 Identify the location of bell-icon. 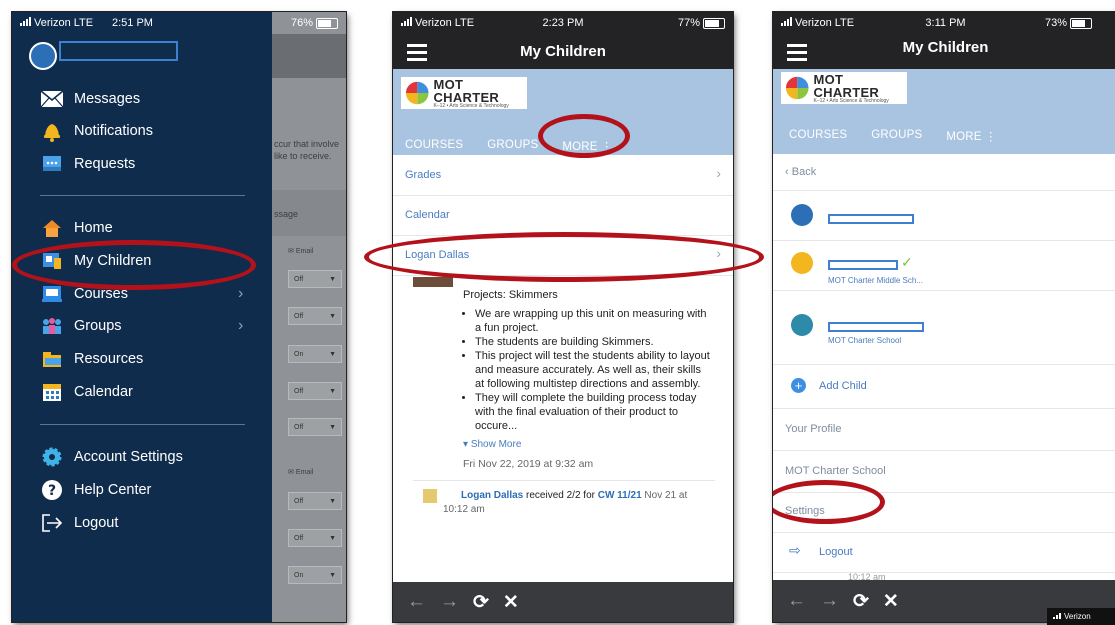
(52, 131).